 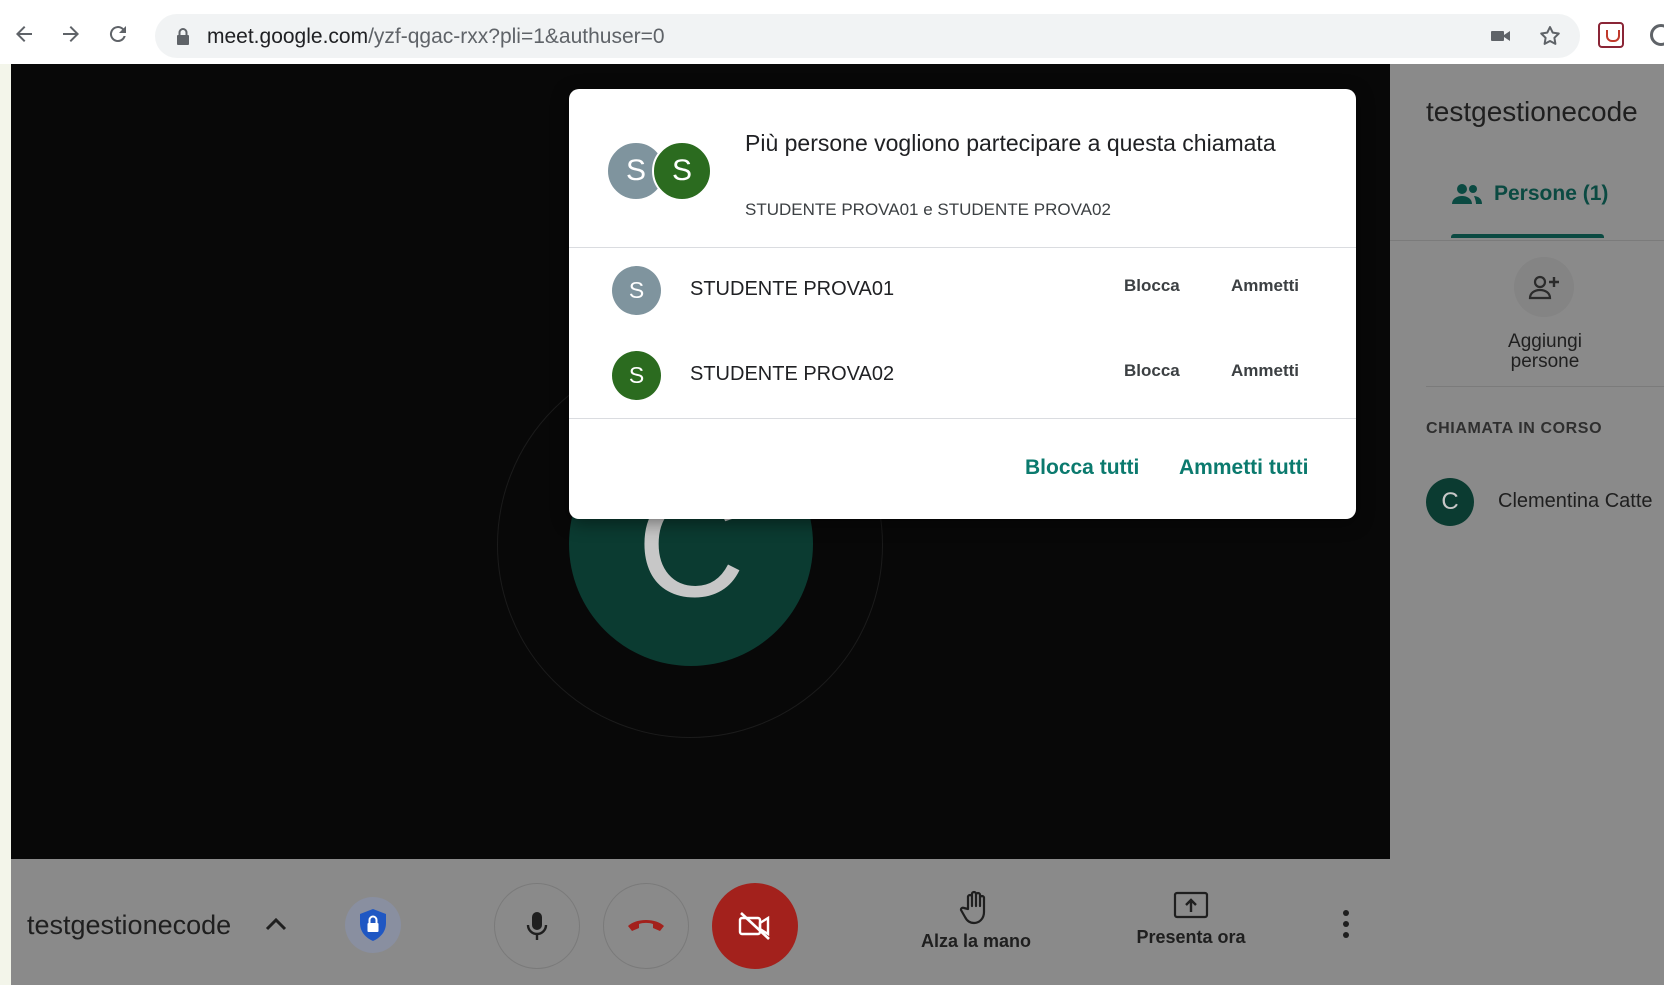 What do you see at coordinates (1514, 428) in the screenshot?
I see `section-heading: CHIAMATA IN CORSO` at bounding box center [1514, 428].